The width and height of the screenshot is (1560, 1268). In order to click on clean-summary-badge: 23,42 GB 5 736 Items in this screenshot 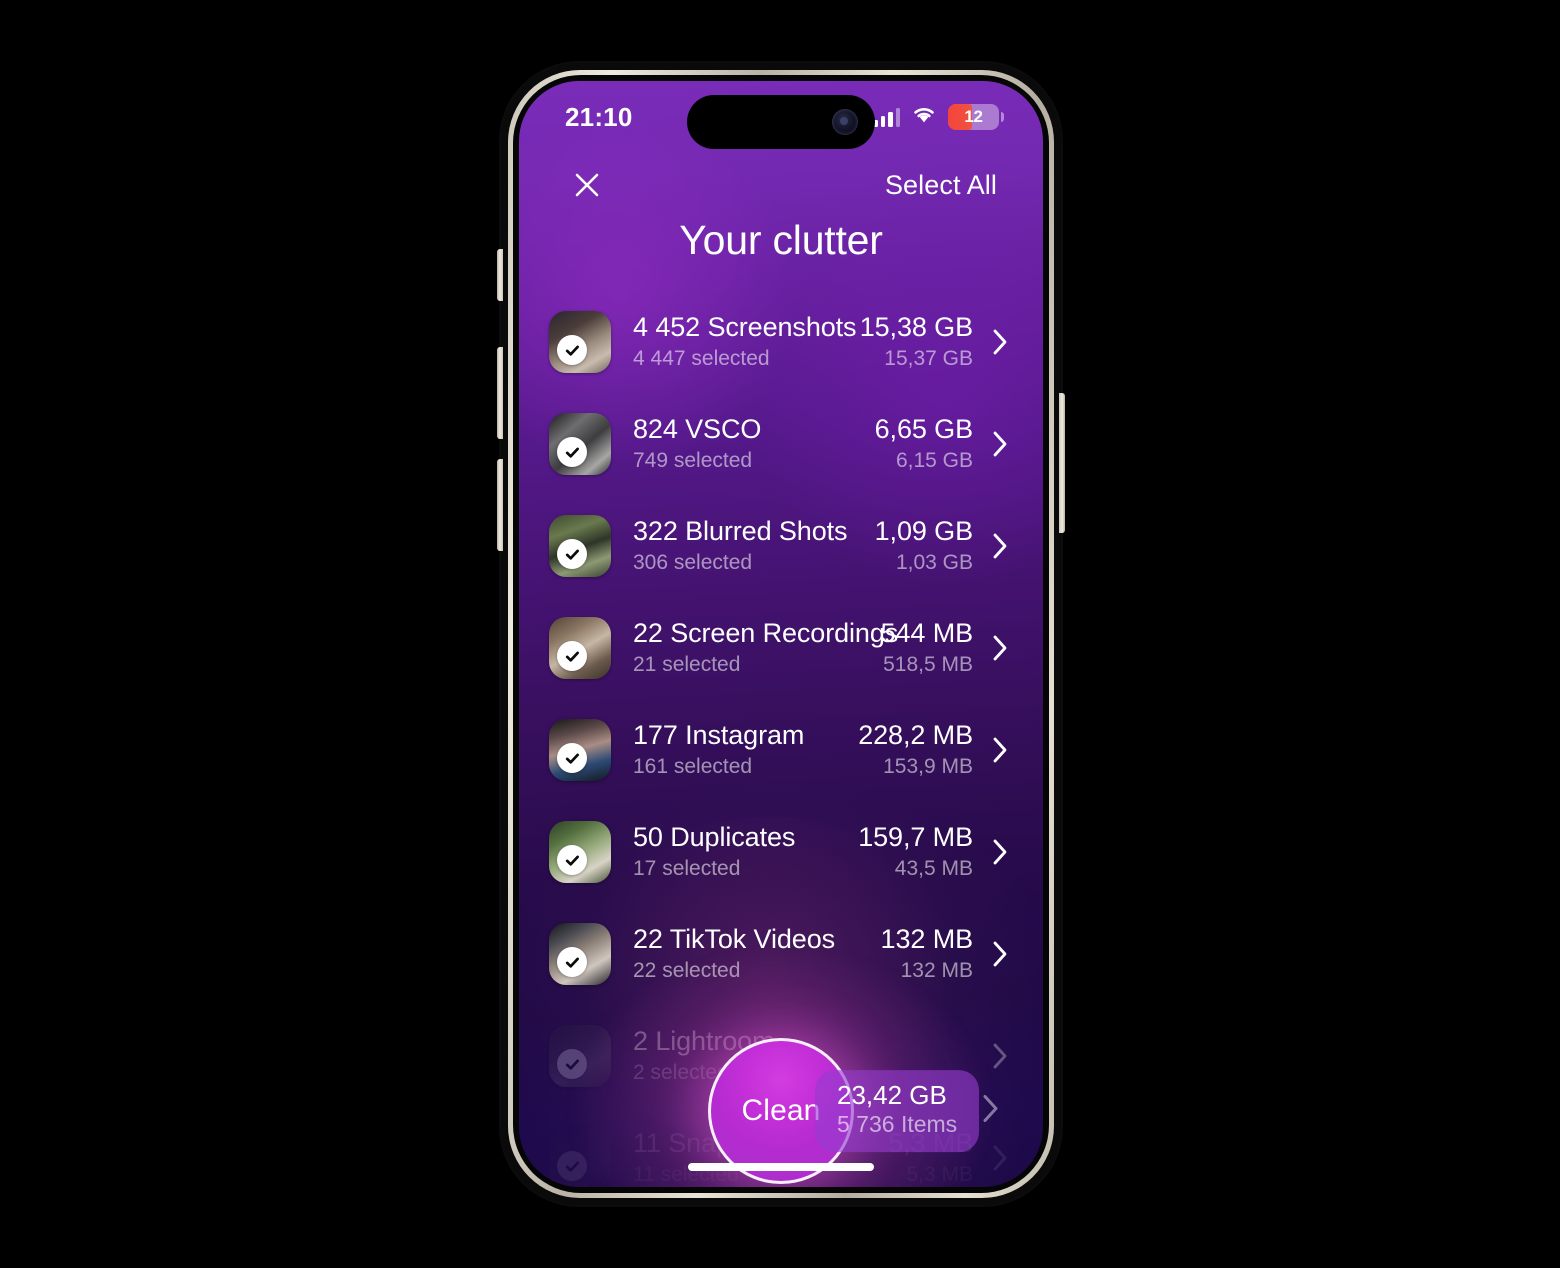, I will do `click(897, 1111)`.